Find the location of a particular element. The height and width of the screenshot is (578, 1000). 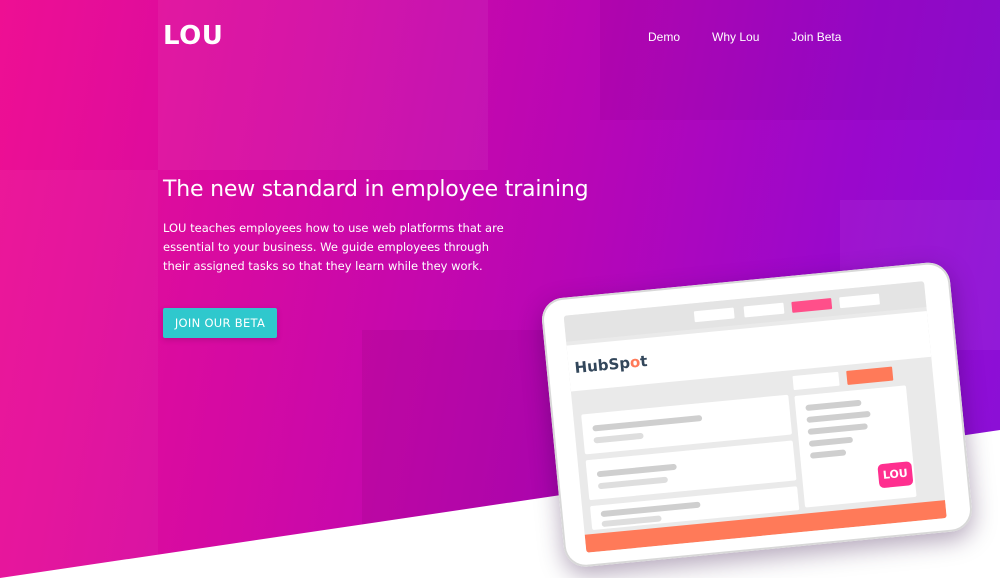

nav-link-why-lou: Why Lou is located at coordinates (735, 37).